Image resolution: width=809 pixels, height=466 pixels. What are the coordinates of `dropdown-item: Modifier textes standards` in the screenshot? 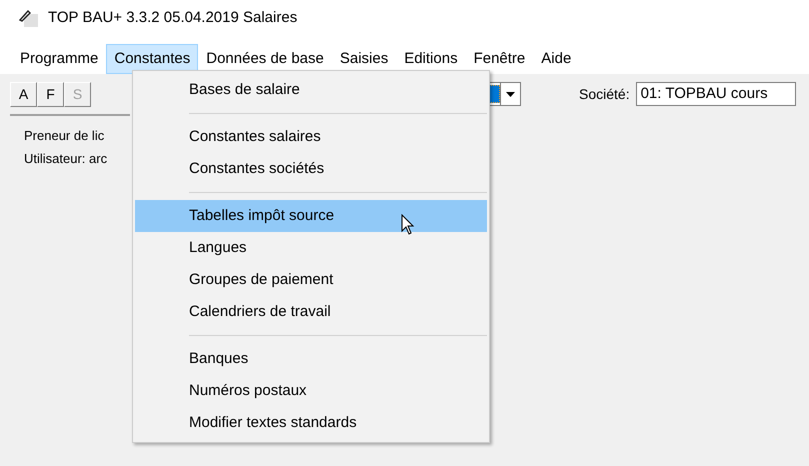 It's located at (311, 423).